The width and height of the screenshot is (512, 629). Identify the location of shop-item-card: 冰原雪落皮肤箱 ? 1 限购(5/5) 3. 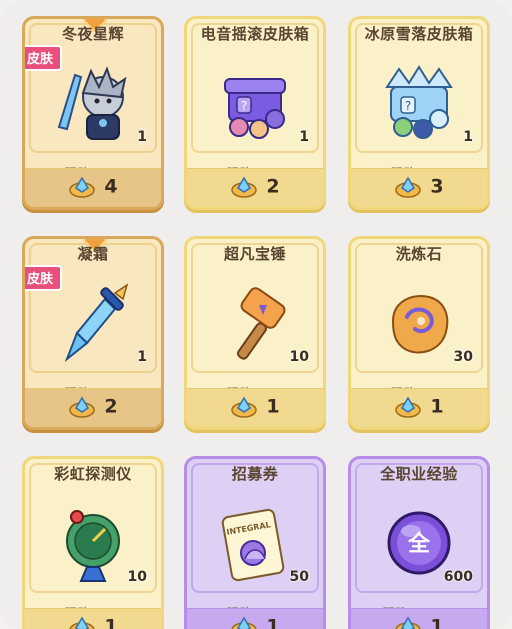
(419, 113).